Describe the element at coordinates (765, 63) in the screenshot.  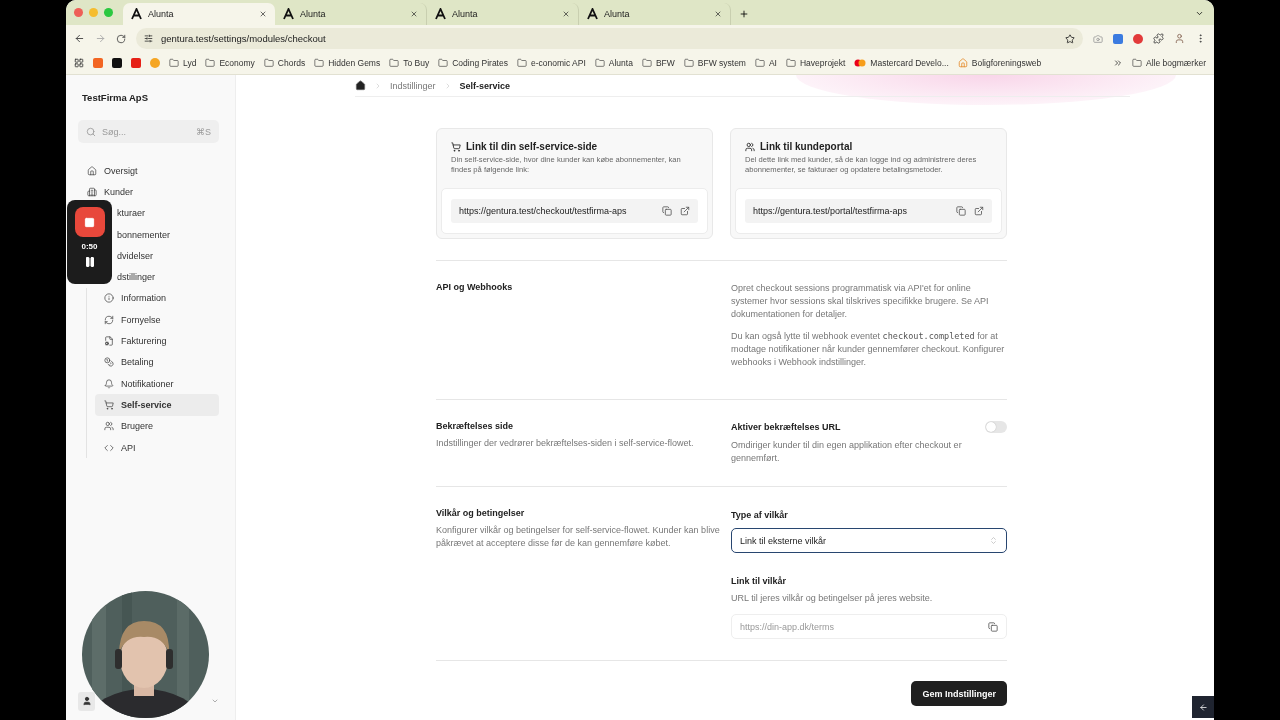
I see `bookmark: AI` at that location.